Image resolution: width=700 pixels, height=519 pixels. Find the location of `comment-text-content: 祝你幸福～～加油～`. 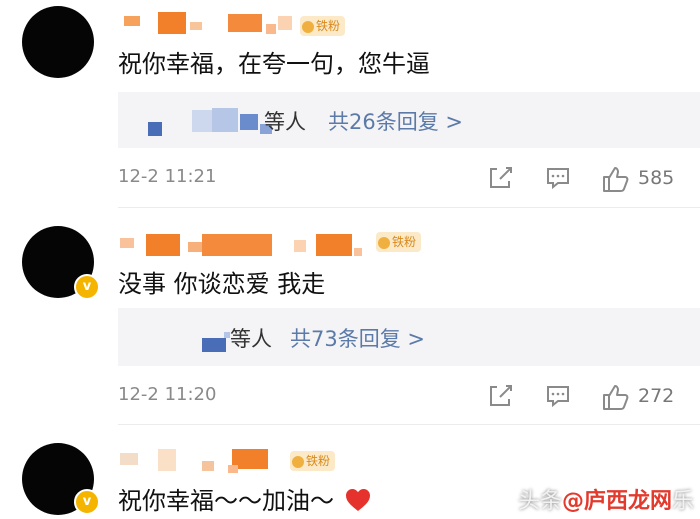

comment-text-content: 祝你幸福～～加油～ is located at coordinates (226, 501).